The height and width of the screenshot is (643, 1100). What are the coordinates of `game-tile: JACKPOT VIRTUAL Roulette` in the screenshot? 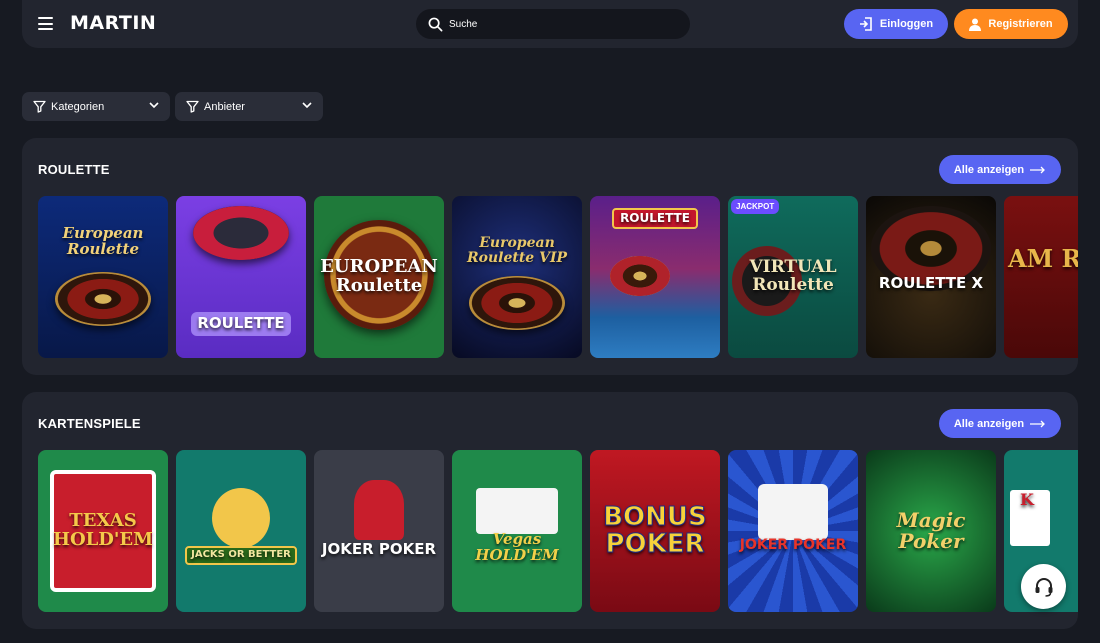 It's located at (793, 277).